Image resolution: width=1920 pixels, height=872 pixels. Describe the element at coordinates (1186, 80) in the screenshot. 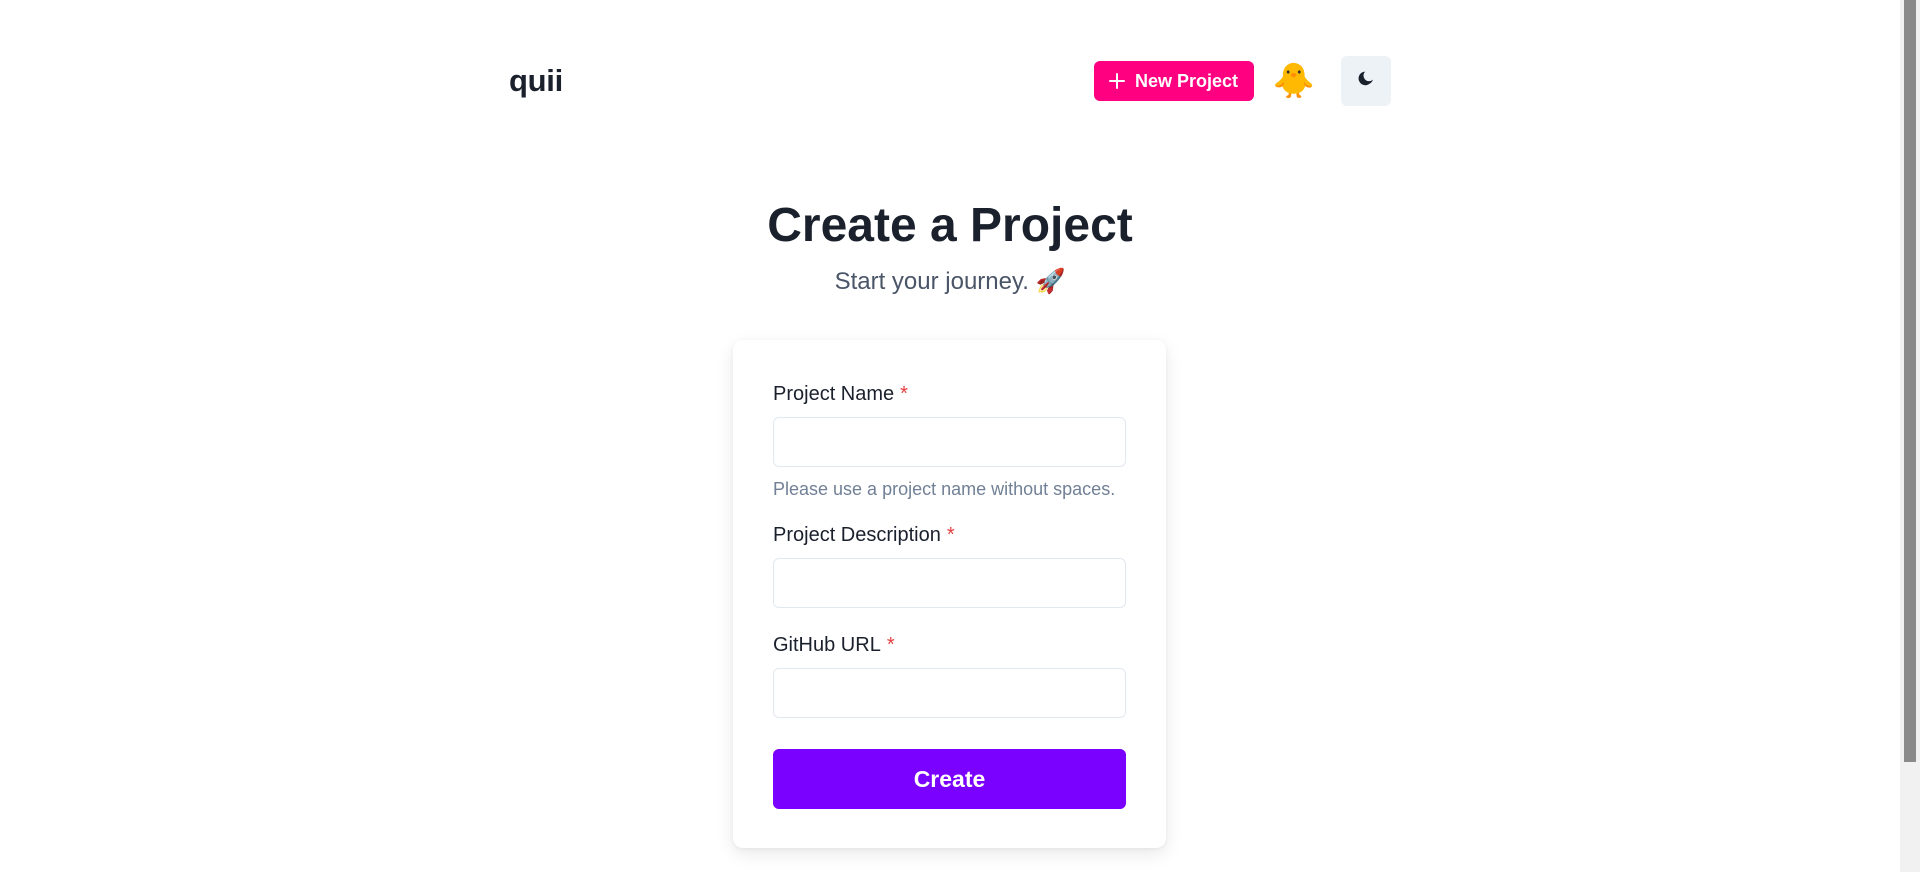

I see `new-project-label: New Project` at that location.